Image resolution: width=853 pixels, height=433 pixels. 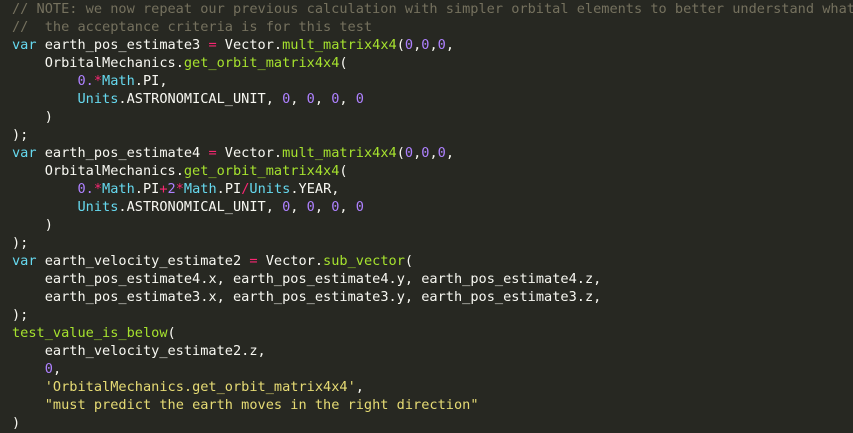 What do you see at coordinates (212, 279) in the screenshot?
I see `code-identifier: x` at bounding box center [212, 279].